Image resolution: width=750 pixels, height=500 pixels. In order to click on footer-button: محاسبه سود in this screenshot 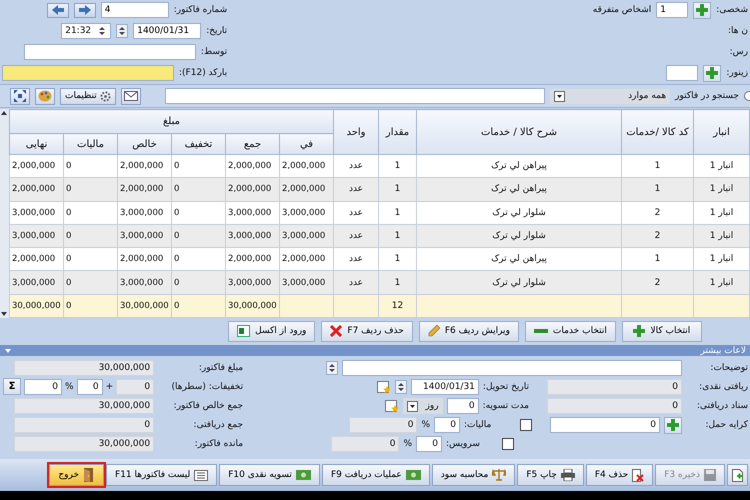, I will do `click(474, 475)`.